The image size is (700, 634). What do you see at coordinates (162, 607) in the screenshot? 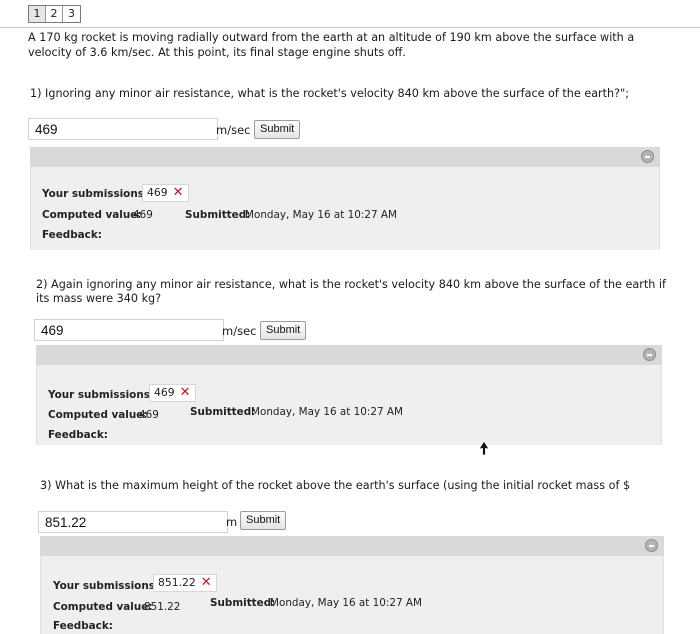
I see `computed-value: 851.22` at bounding box center [162, 607].